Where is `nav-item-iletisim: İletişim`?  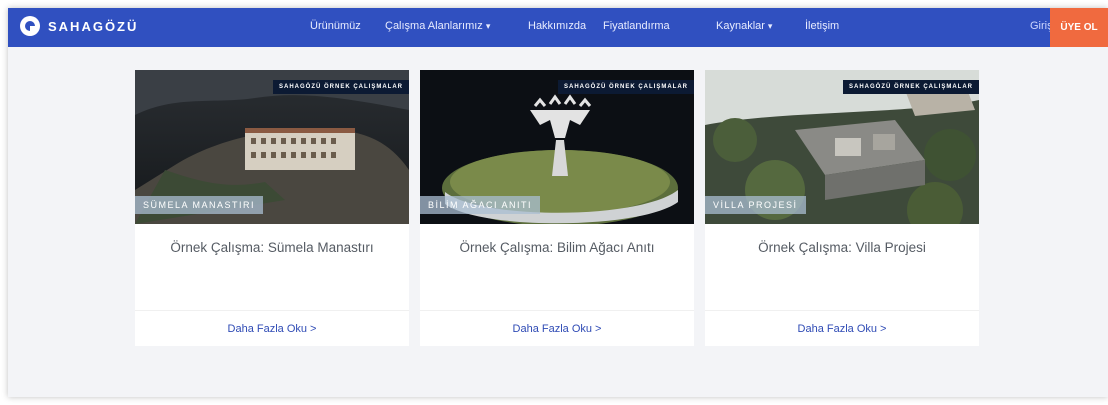
nav-item-iletisim: İletişim is located at coordinates (822, 26).